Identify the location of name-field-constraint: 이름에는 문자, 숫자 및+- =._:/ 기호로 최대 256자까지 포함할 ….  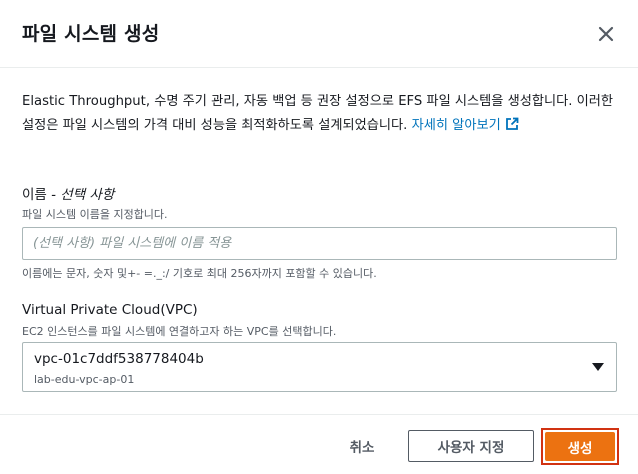
(199, 273).